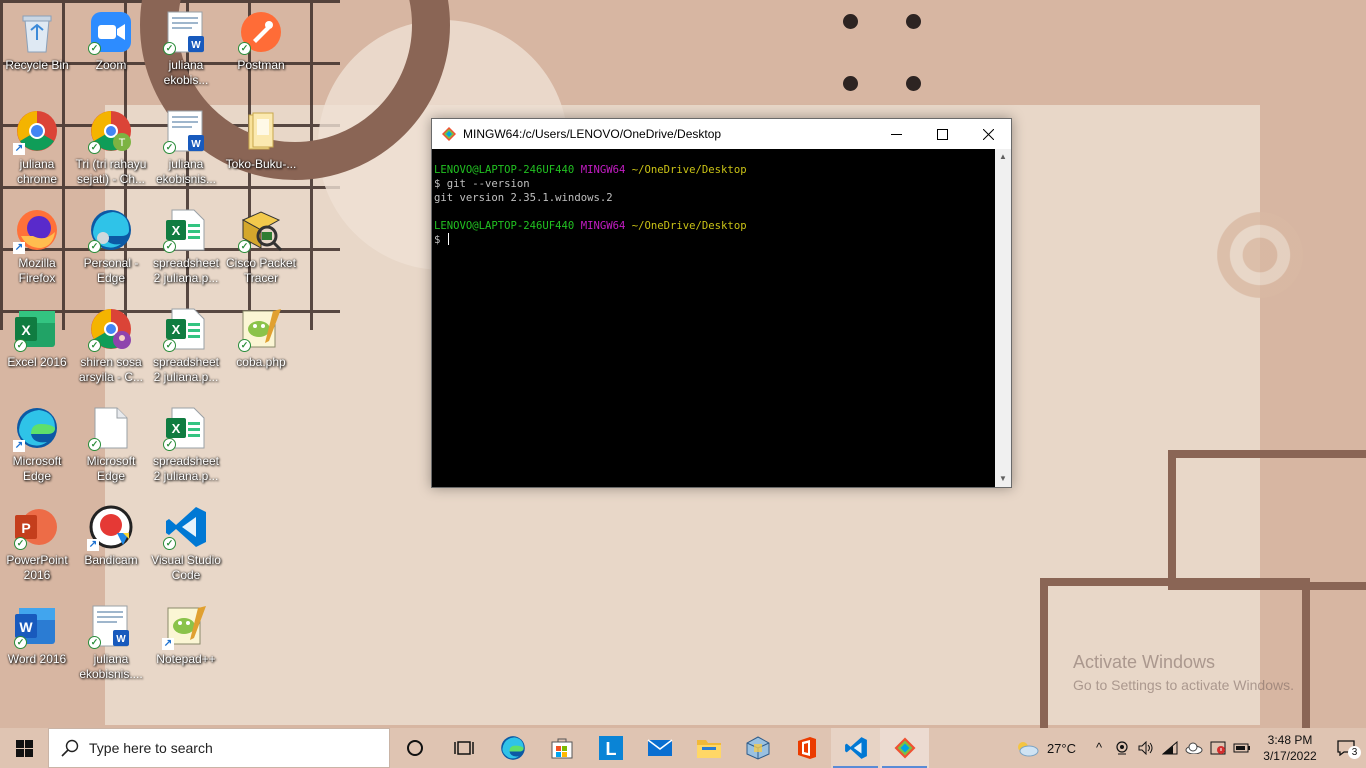 This screenshot has width=1366, height=768. I want to click on window-titlebar: MINGW64:/c/Users/LENOVO/OneDrive/Desktop, so click(721, 134).